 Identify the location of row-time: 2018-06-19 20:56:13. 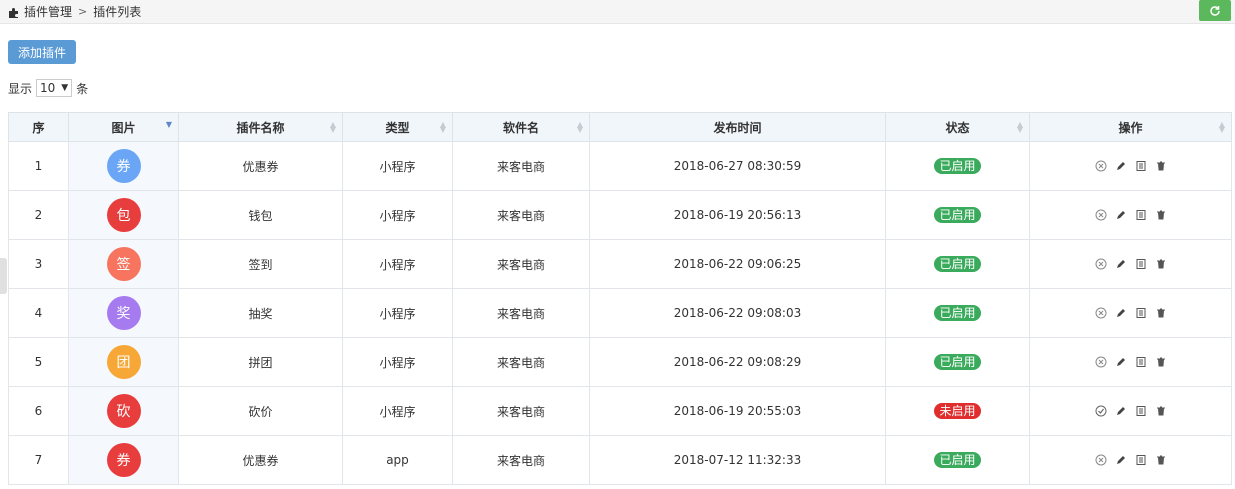
(737, 215).